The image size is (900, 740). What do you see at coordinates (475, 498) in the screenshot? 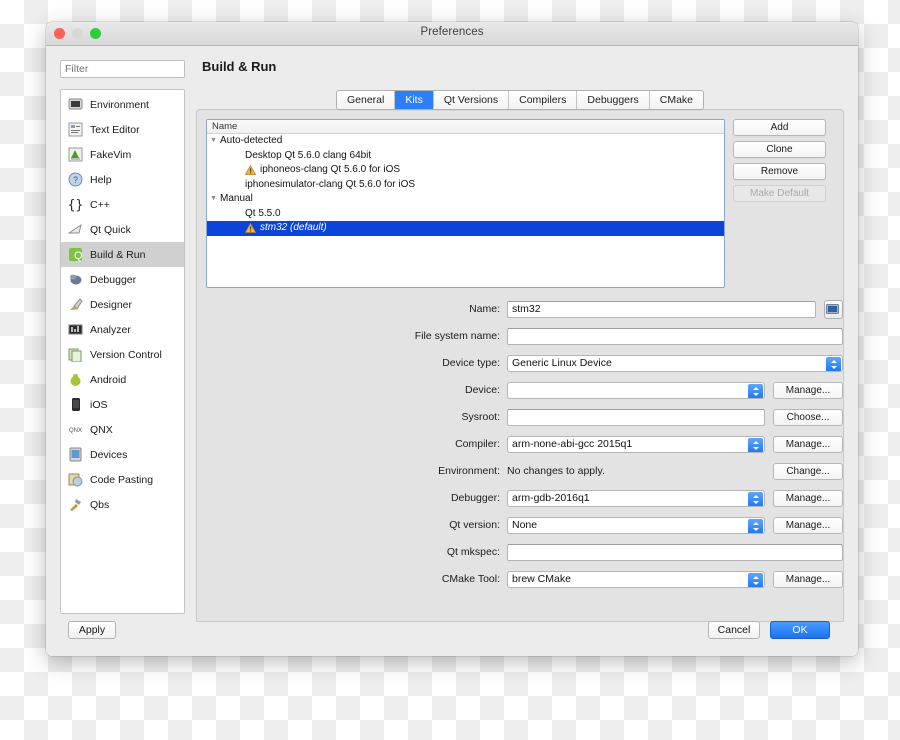
I see `form-label-debugger: Debugger:` at bounding box center [475, 498].